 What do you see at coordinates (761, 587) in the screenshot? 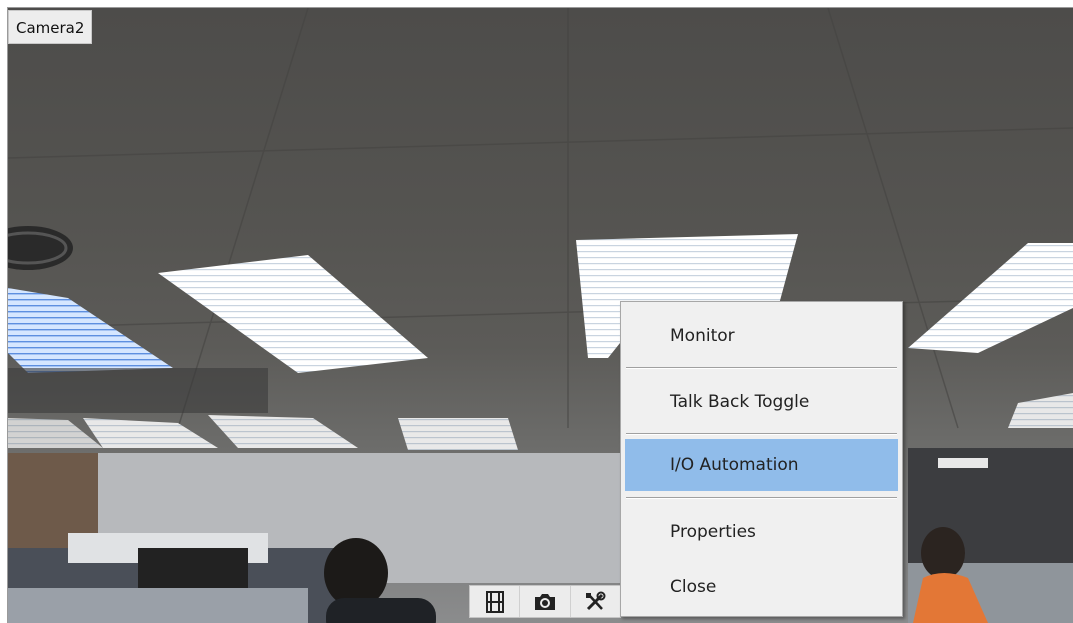
I see `menu-item-close: Close` at bounding box center [761, 587].